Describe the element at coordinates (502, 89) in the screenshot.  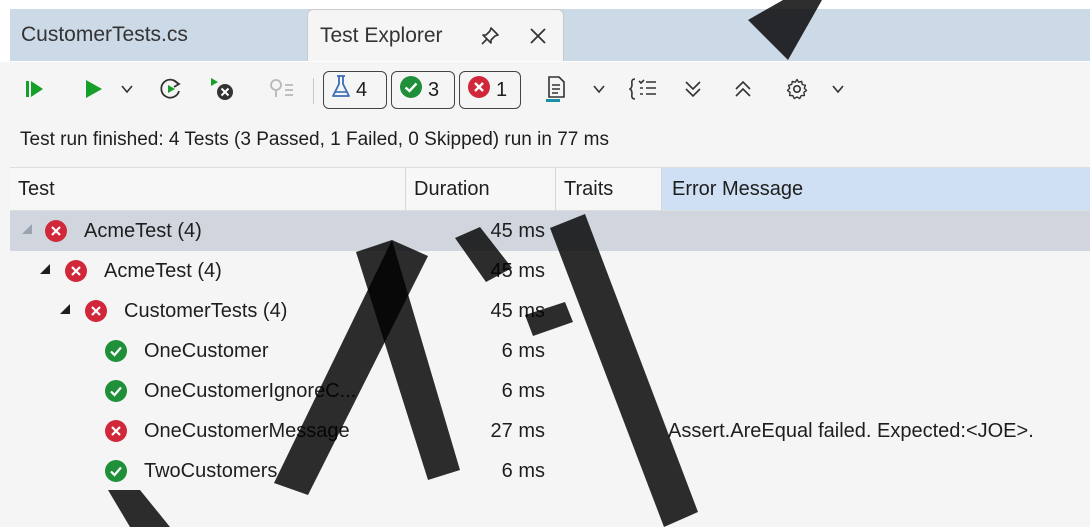
I see `failed-count: 1` at that location.